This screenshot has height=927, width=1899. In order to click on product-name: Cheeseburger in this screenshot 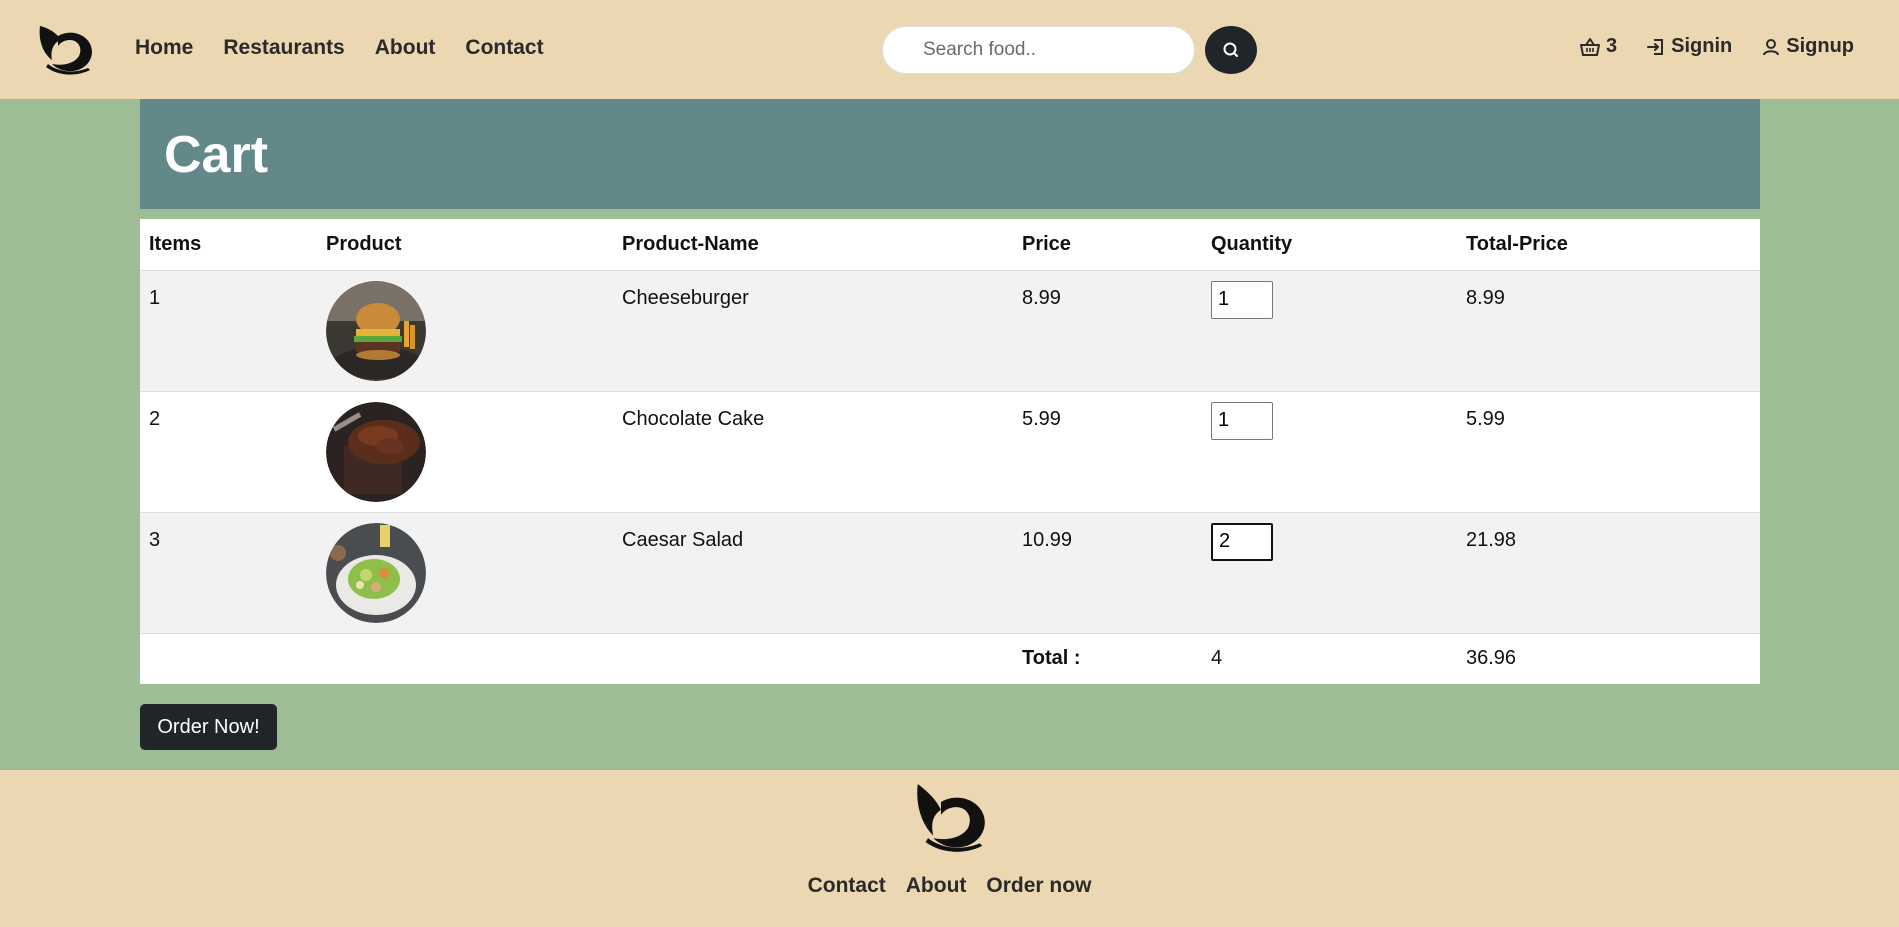, I will do `click(813, 331)`.